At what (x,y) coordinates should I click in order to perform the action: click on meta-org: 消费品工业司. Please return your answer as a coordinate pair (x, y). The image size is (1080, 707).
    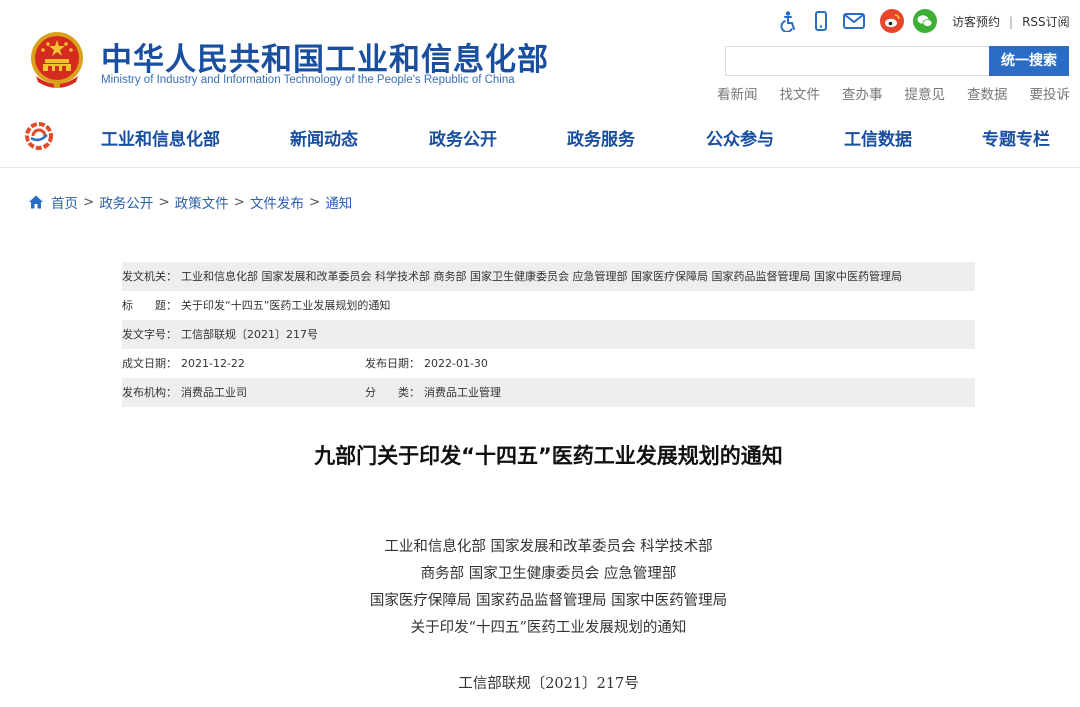
    Looking at the image, I should click on (214, 392).